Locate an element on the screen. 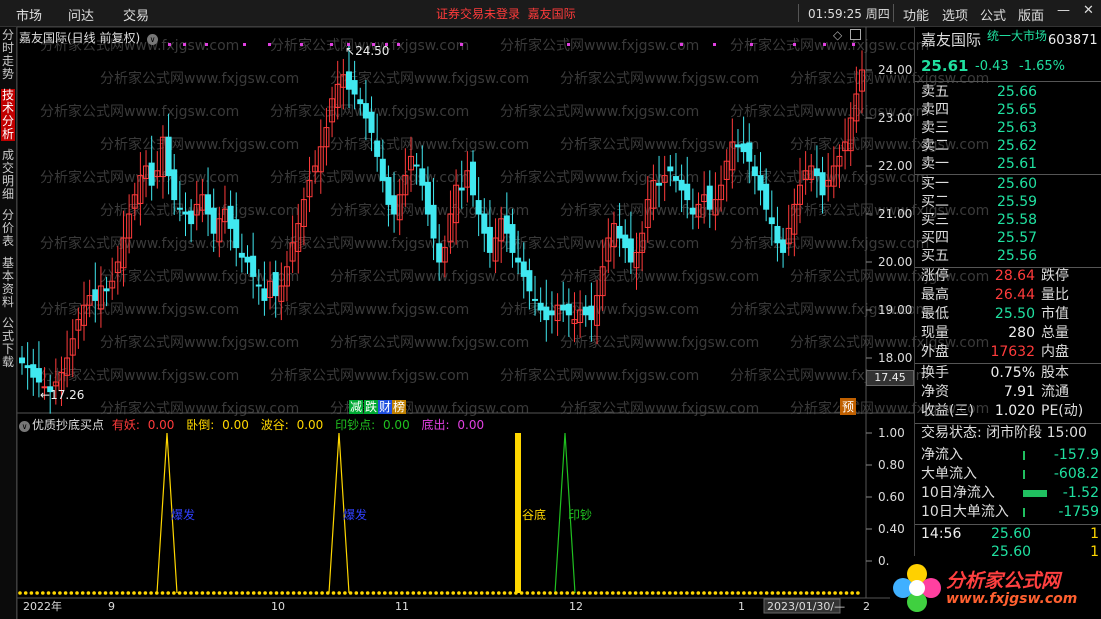 Image resolution: width=1101 pixels, height=619 pixels. stat-row: 外盘 17632 内盘 is located at coordinates (1010, 352).